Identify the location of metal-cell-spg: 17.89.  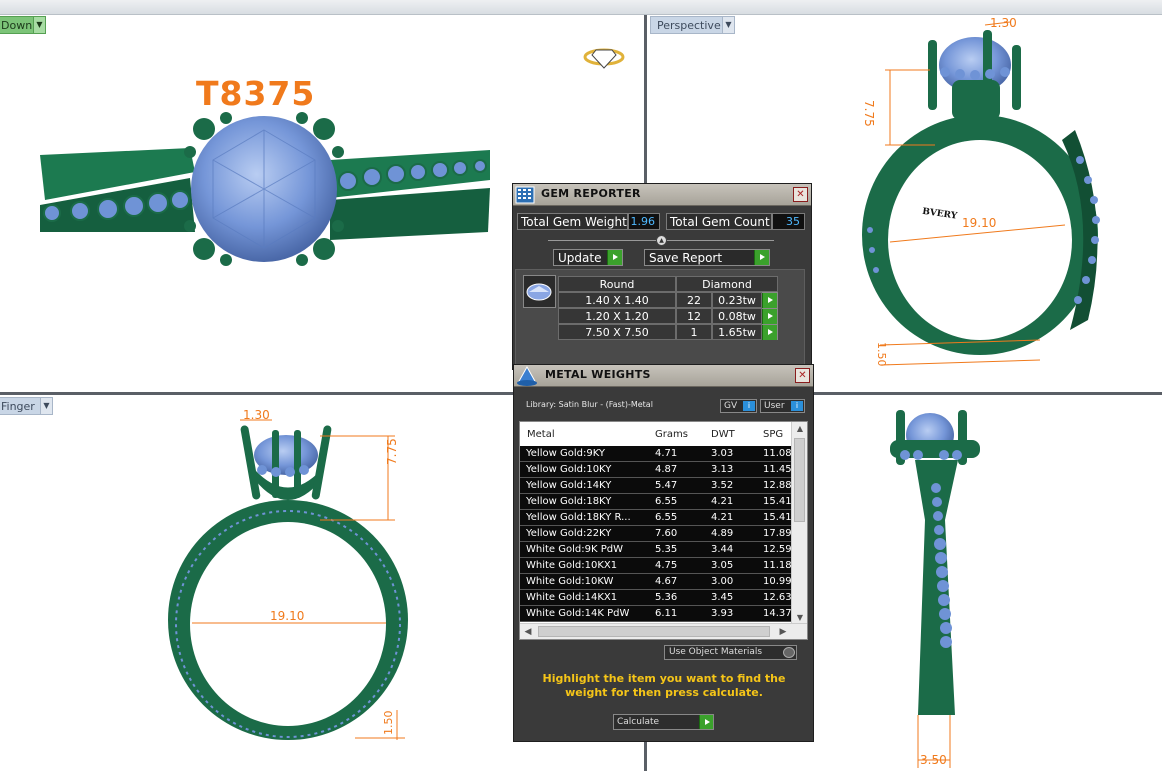
(777, 533).